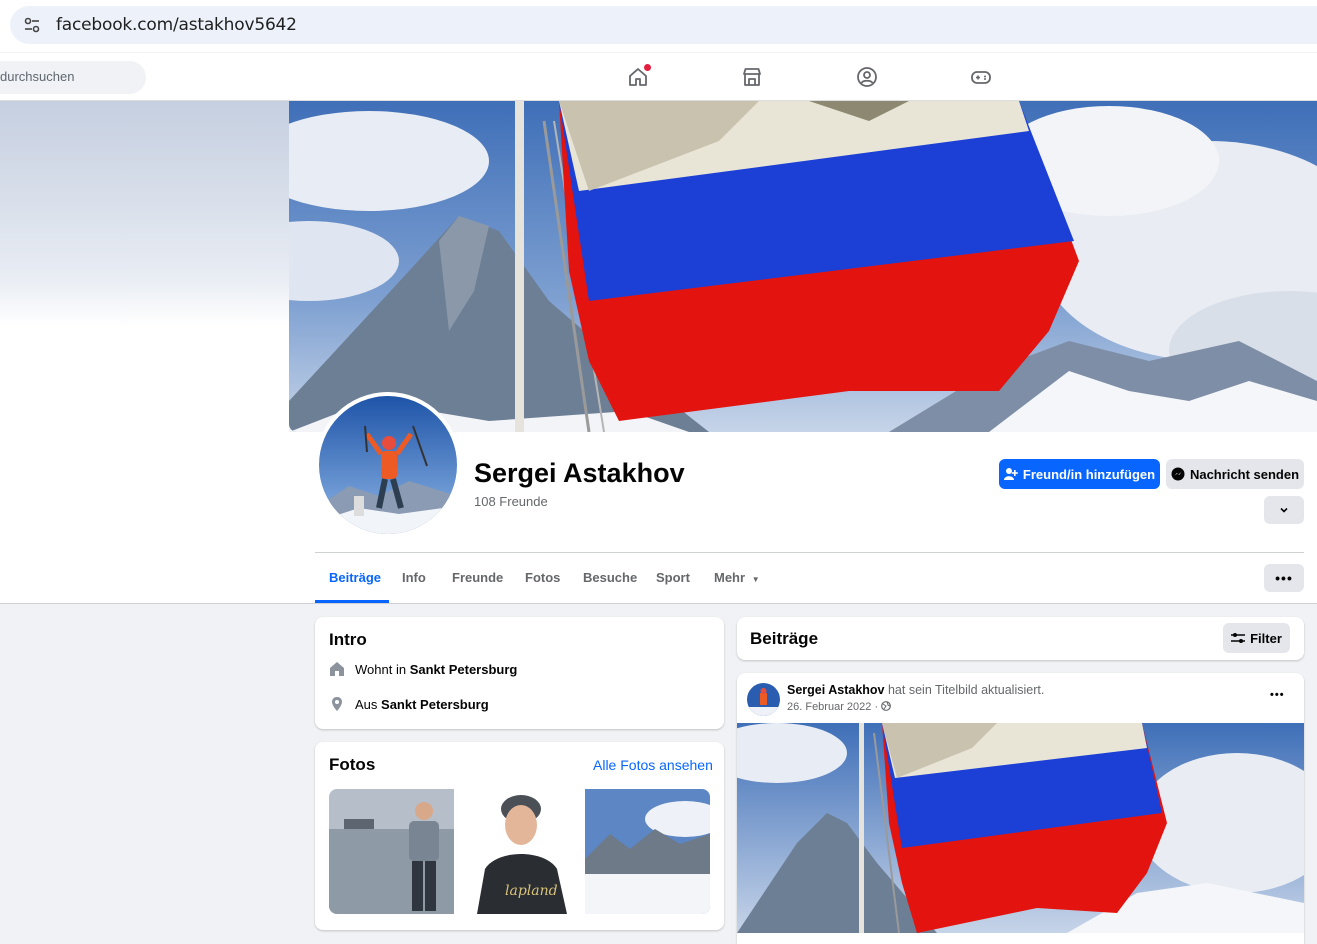 The height and width of the screenshot is (944, 1317). I want to click on notification-dot, so click(647, 67).